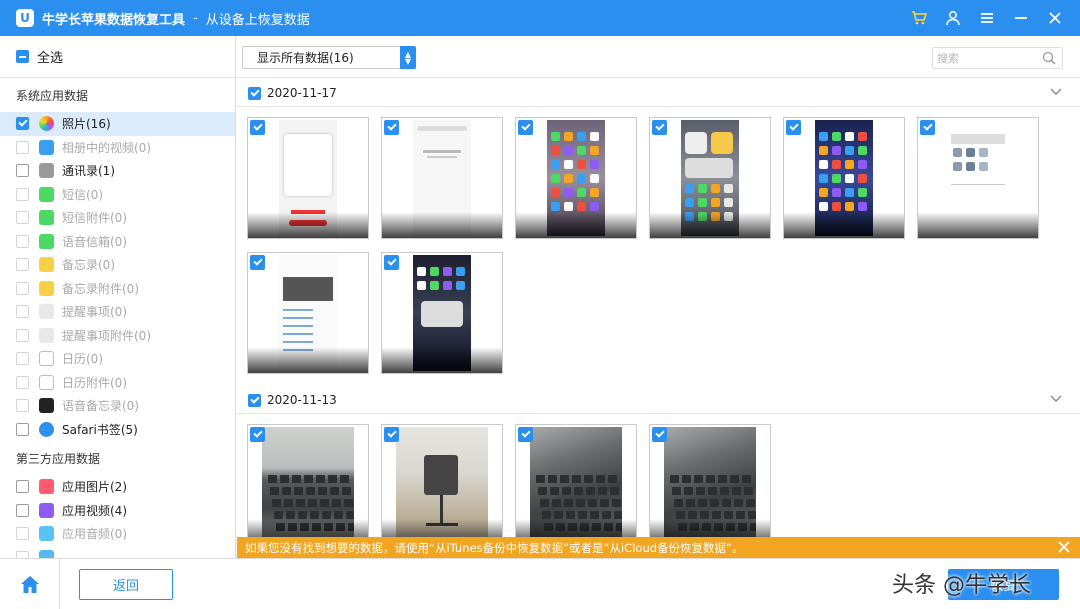  I want to click on sidebar-item: 日历附件(0), so click(117, 383).